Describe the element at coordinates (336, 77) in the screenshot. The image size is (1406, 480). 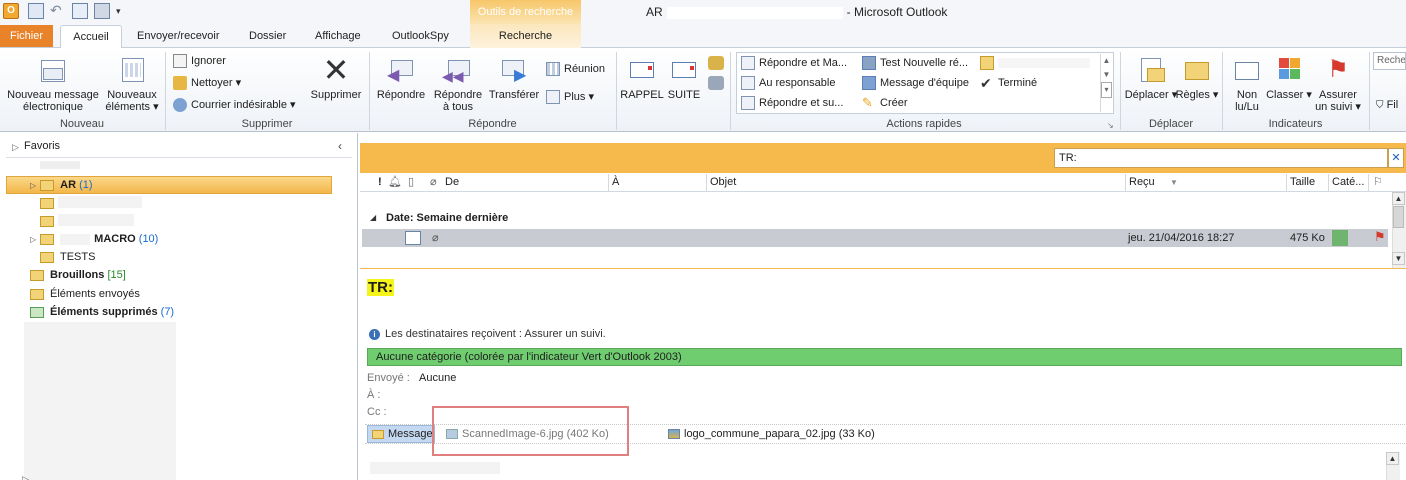
I see `delete-button: ✕ Supprimer` at that location.